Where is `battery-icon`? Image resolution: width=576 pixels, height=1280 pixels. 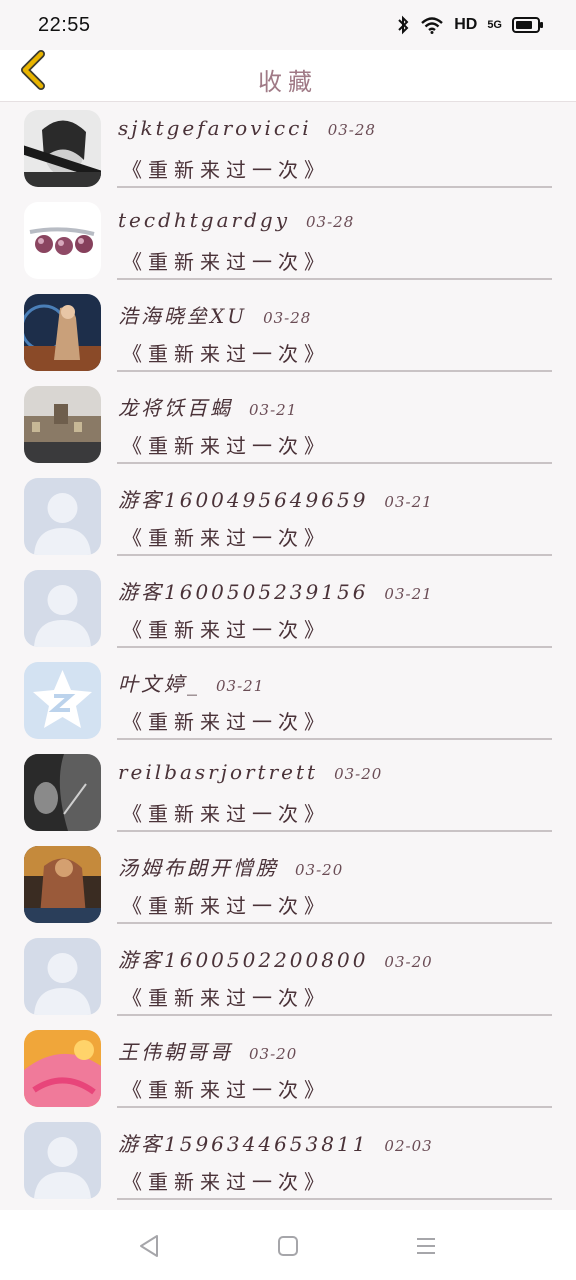 battery-icon is located at coordinates (527, 25).